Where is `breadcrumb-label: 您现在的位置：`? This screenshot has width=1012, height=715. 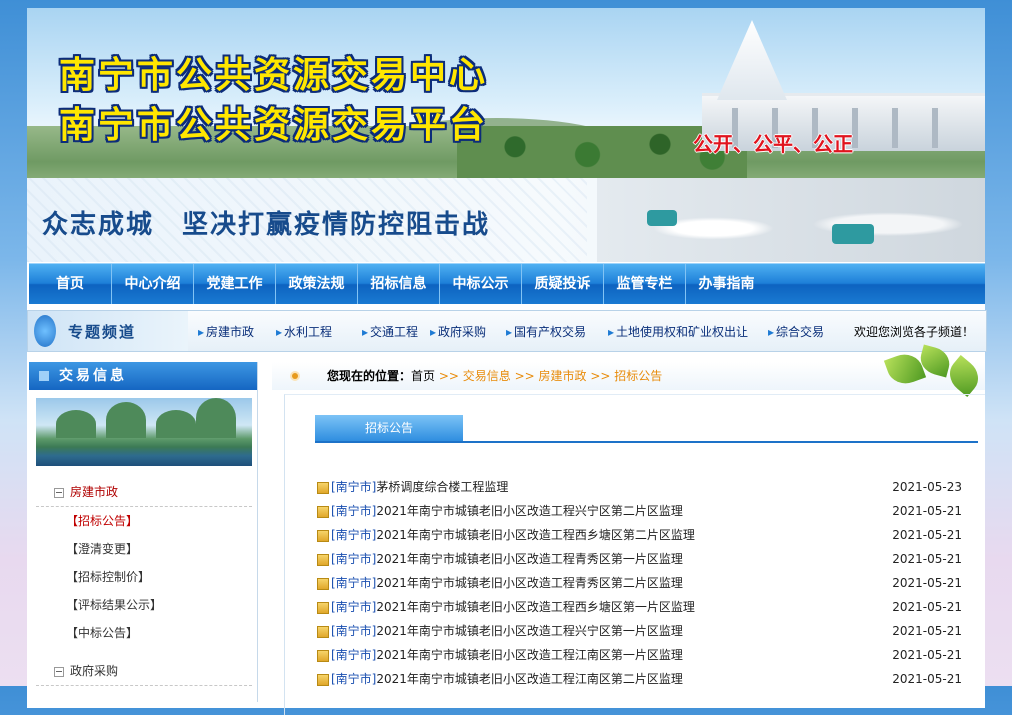
breadcrumb-label: 您现在的位置： is located at coordinates (369, 376).